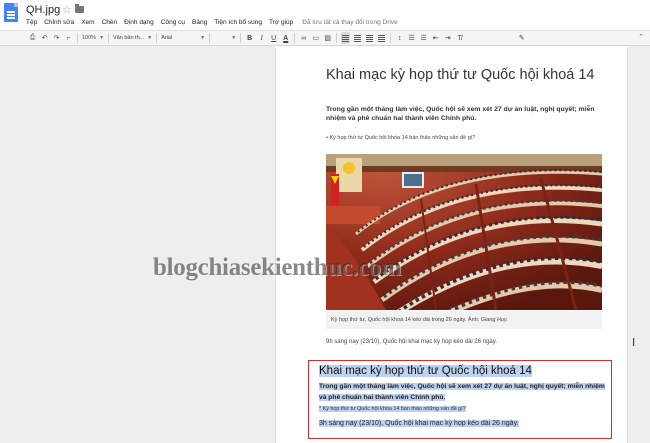 The width and height of the screenshot is (650, 443). Describe the element at coordinates (183, 38) in the screenshot. I see `font-select: Arial ▼` at that location.